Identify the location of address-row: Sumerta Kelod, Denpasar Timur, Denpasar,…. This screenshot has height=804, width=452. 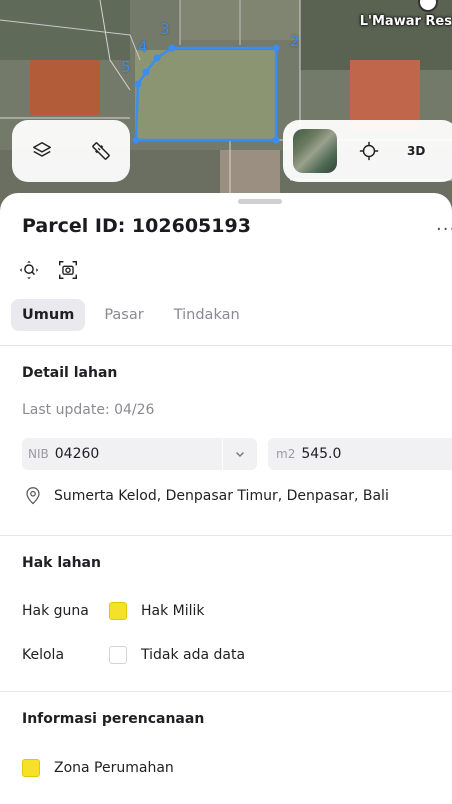
(206, 496).